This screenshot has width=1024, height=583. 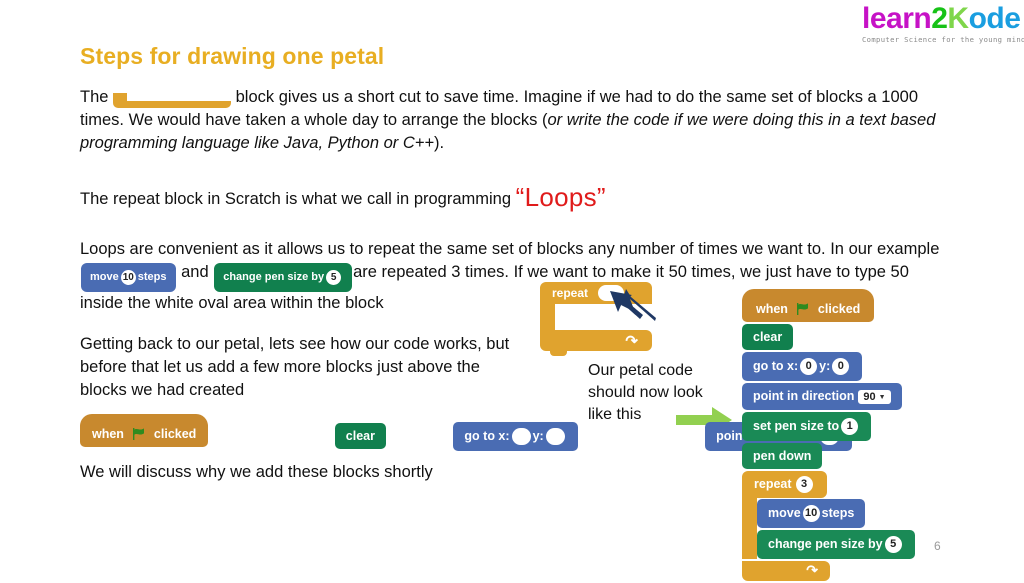 I want to click on move-inline-label-b: steps, so click(x=152, y=277).